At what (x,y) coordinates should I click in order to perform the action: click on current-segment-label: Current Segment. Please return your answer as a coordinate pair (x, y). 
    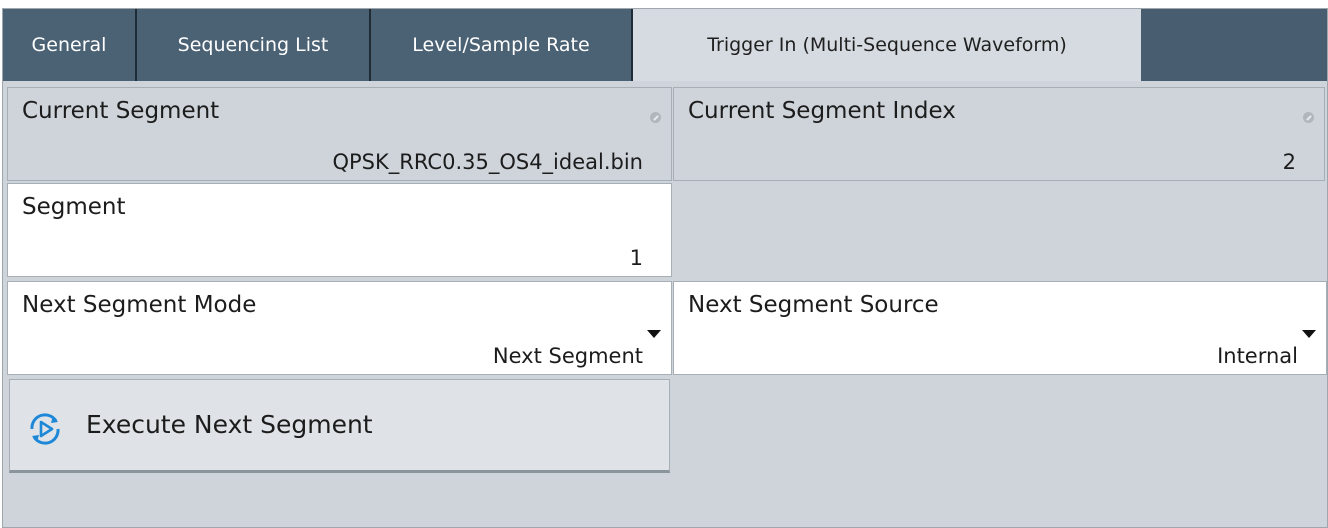
    Looking at the image, I should click on (121, 111).